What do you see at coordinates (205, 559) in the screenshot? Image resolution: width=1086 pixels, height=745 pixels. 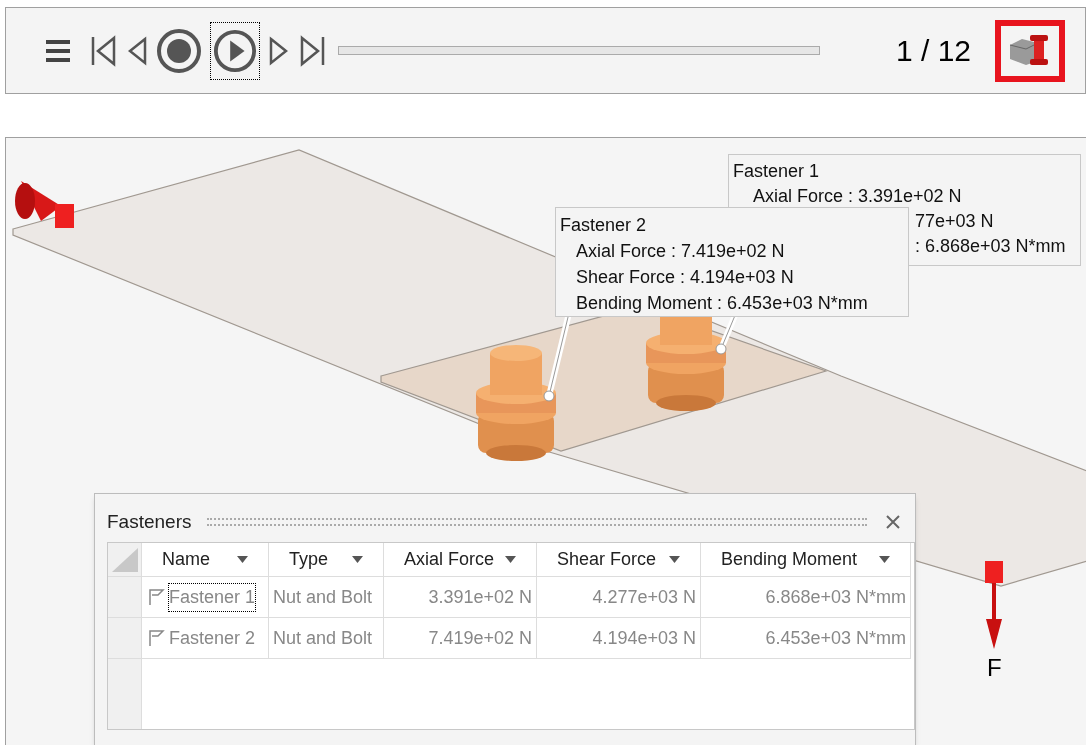 I see `column-header: Name` at bounding box center [205, 559].